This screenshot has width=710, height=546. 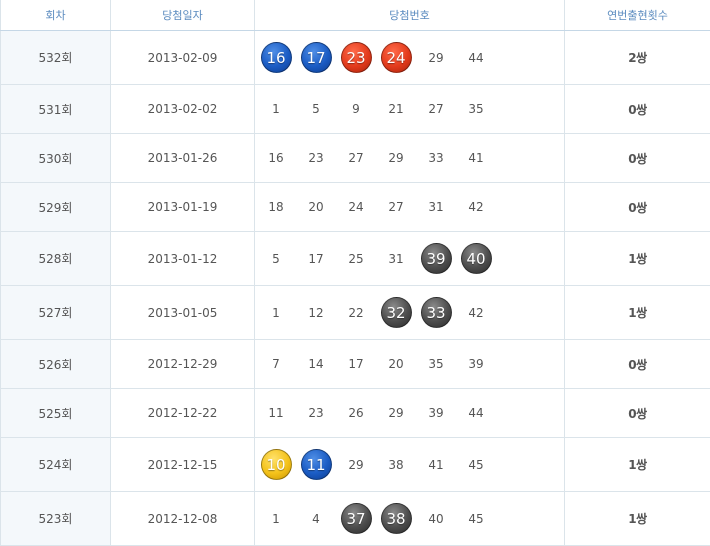 What do you see at coordinates (476, 158) in the screenshot?
I see `number-slot: 41` at bounding box center [476, 158].